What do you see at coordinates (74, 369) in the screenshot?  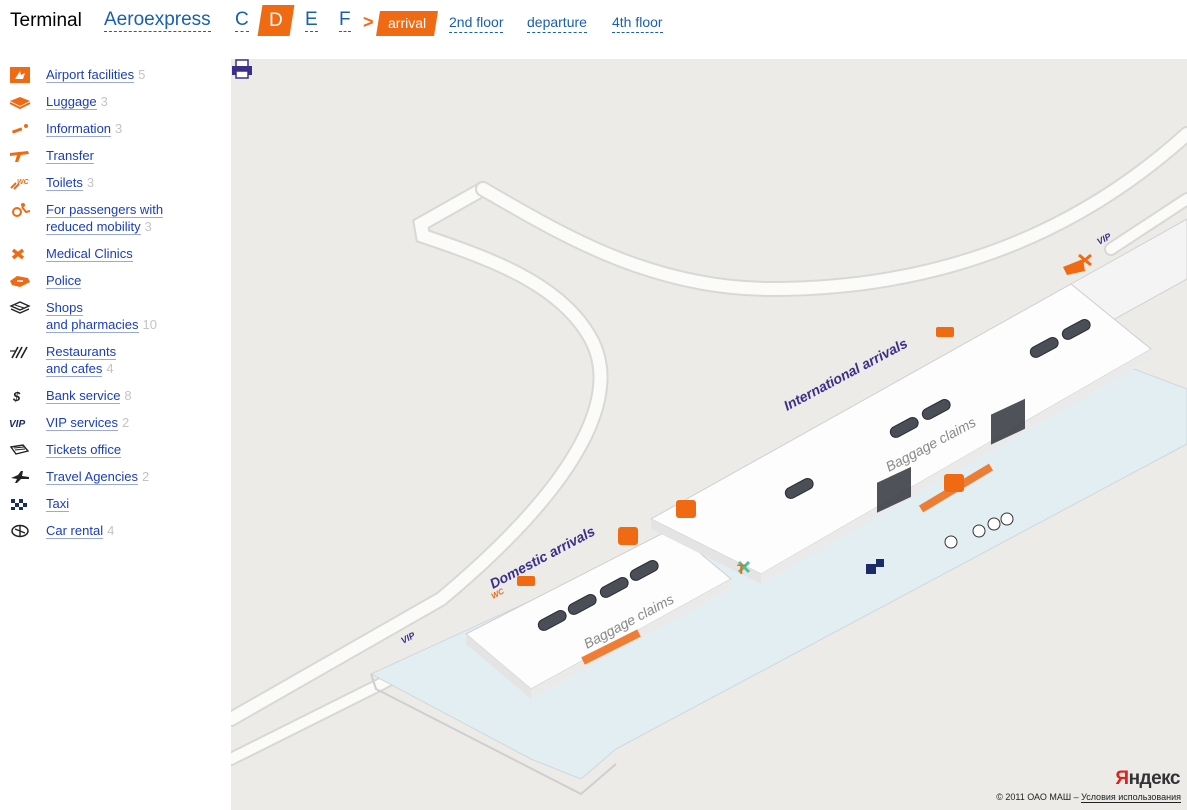 I see `legend-label-line-2: and cafes` at bounding box center [74, 369].